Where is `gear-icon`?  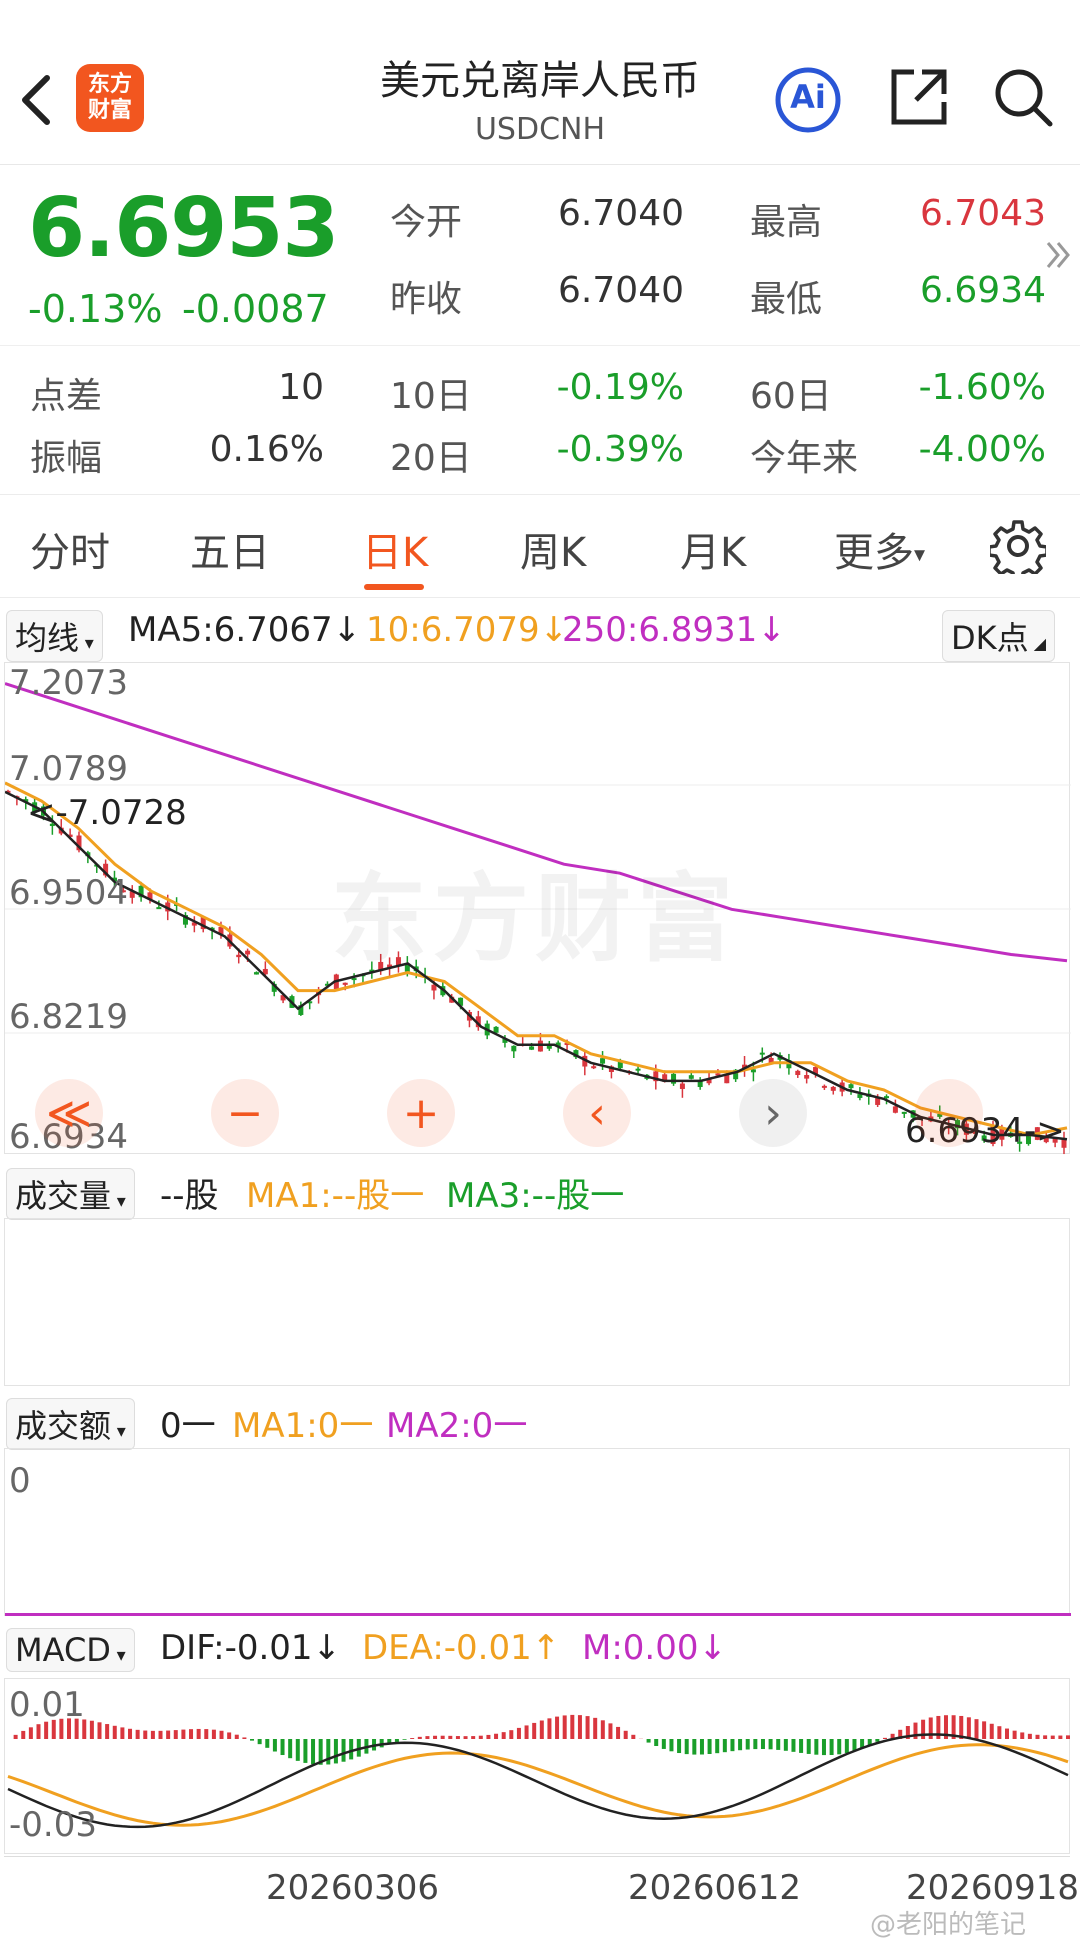
gear-icon is located at coordinates (1018, 550).